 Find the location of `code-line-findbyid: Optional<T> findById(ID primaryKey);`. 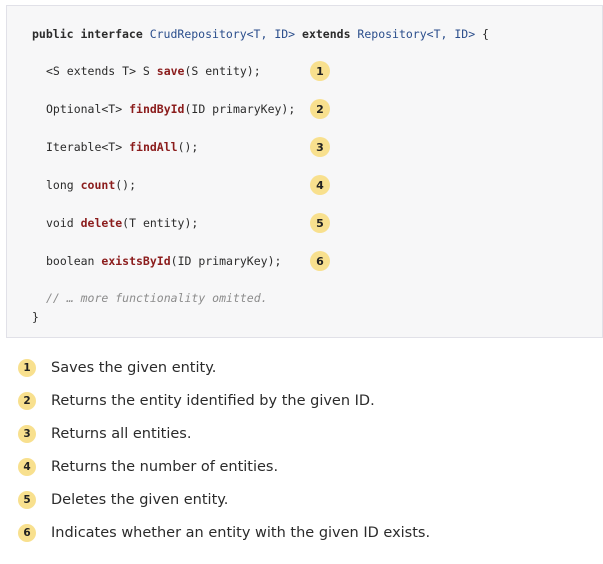

code-line-findbyid: Optional<T> findById(ID primaryKey); is located at coordinates (170, 109).